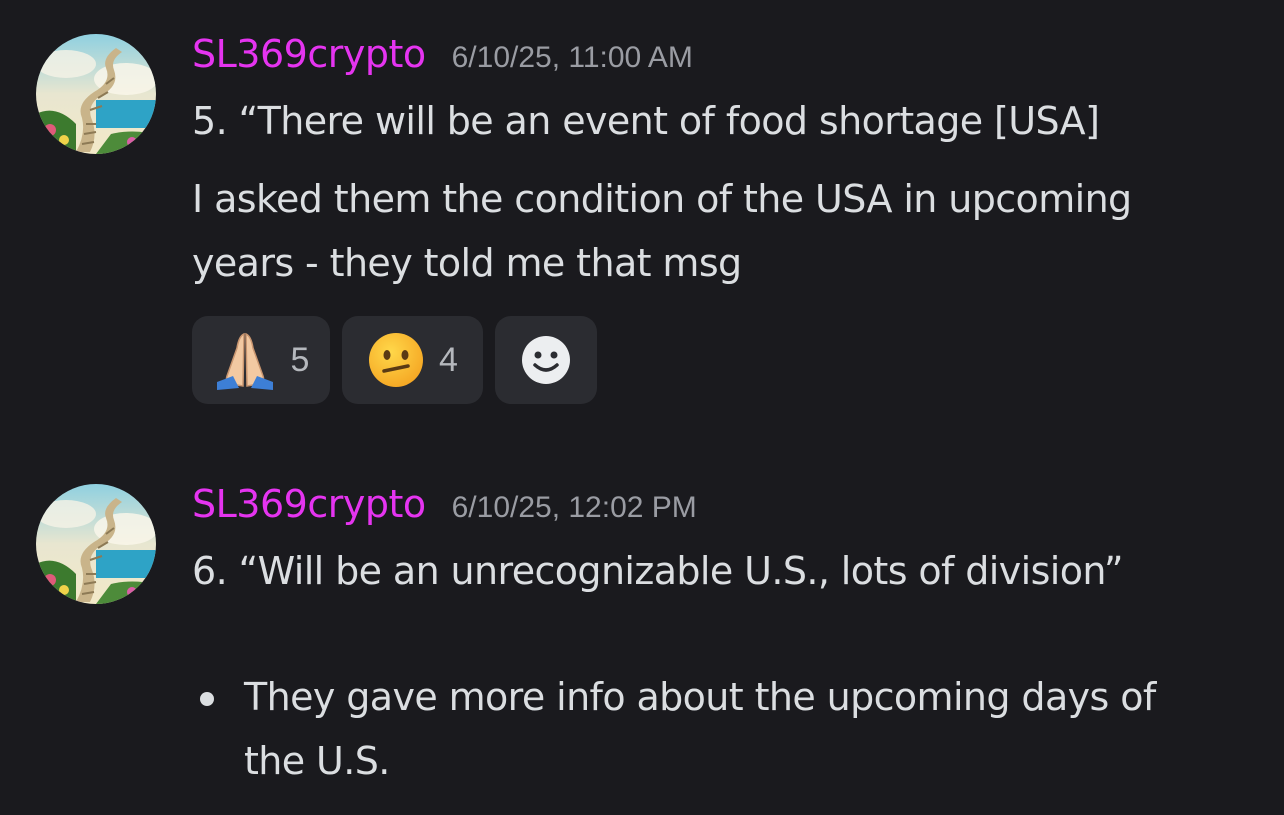 The width and height of the screenshot is (1284, 815). Describe the element at coordinates (574, 507) in the screenshot. I see `timestamp: 6/10/25, 12:02 PM` at that location.